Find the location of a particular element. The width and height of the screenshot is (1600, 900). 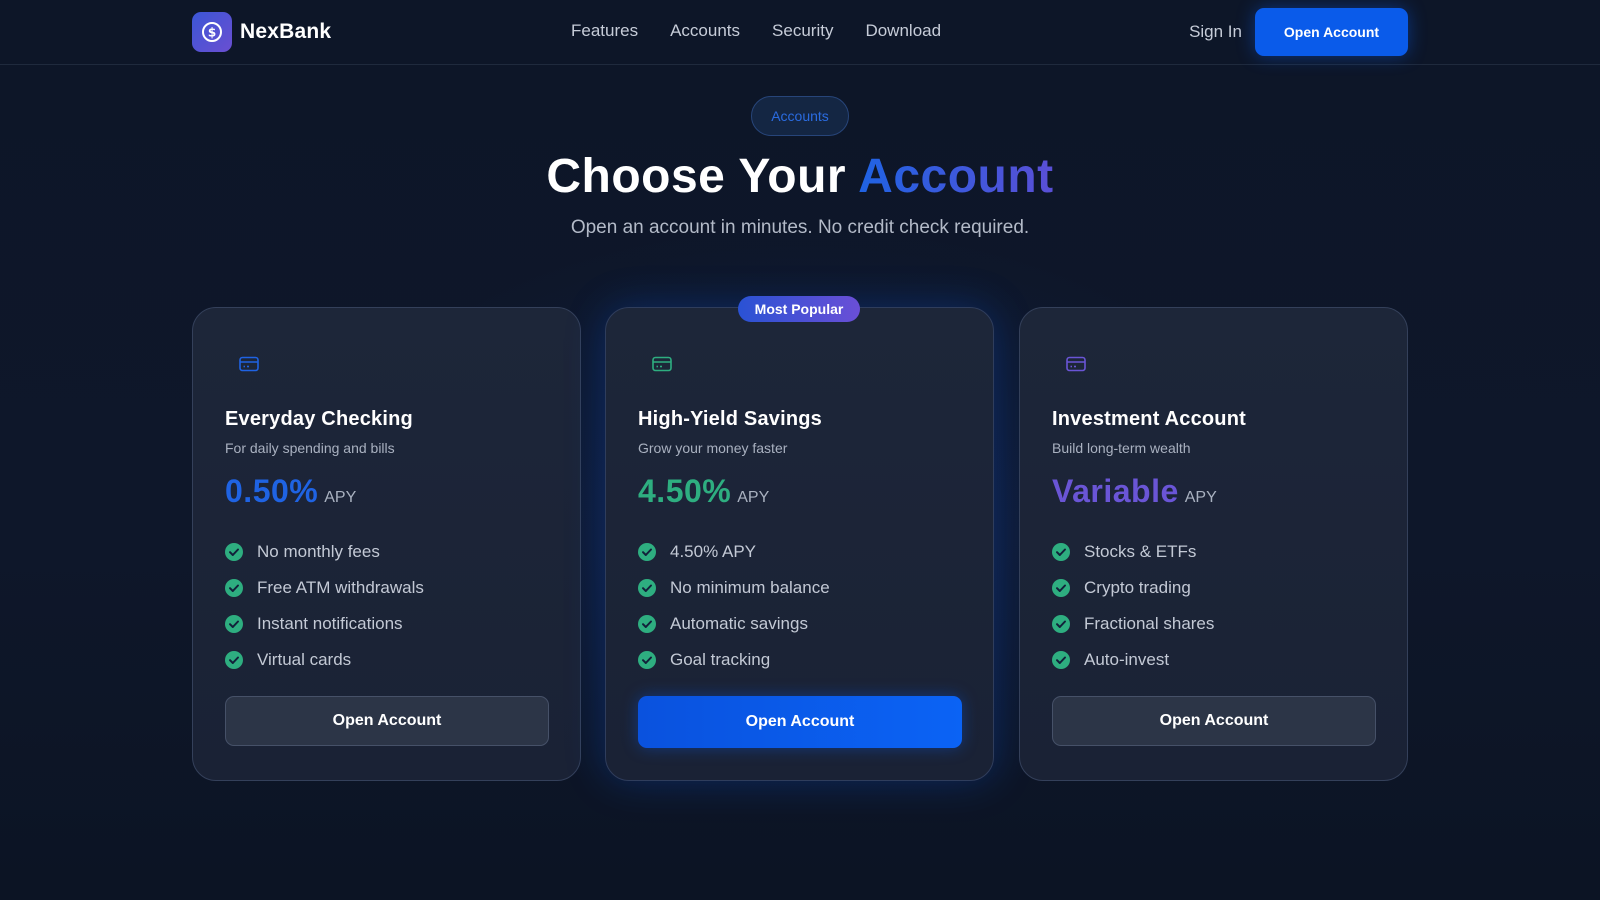

open-account-nav-button: Open Account is located at coordinates (1331, 32).